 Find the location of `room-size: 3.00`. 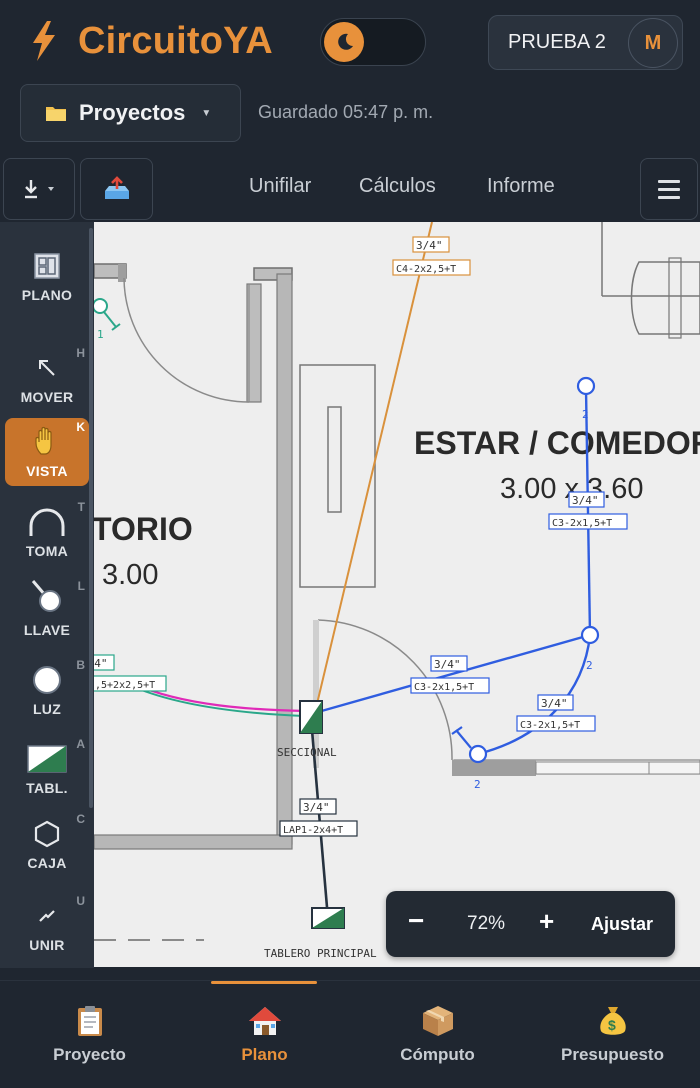

room-size: 3.00 is located at coordinates (130, 575).